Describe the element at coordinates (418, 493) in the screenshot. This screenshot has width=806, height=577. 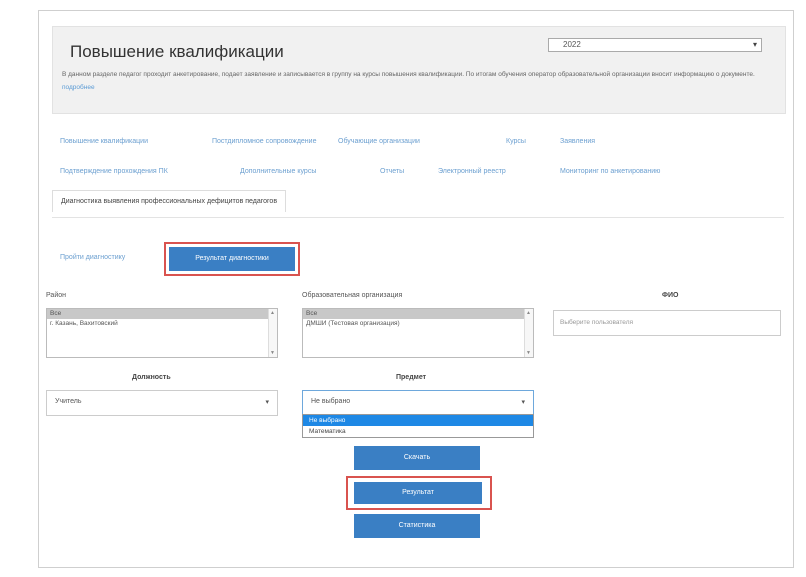
I see `results-button: Результат` at that location.